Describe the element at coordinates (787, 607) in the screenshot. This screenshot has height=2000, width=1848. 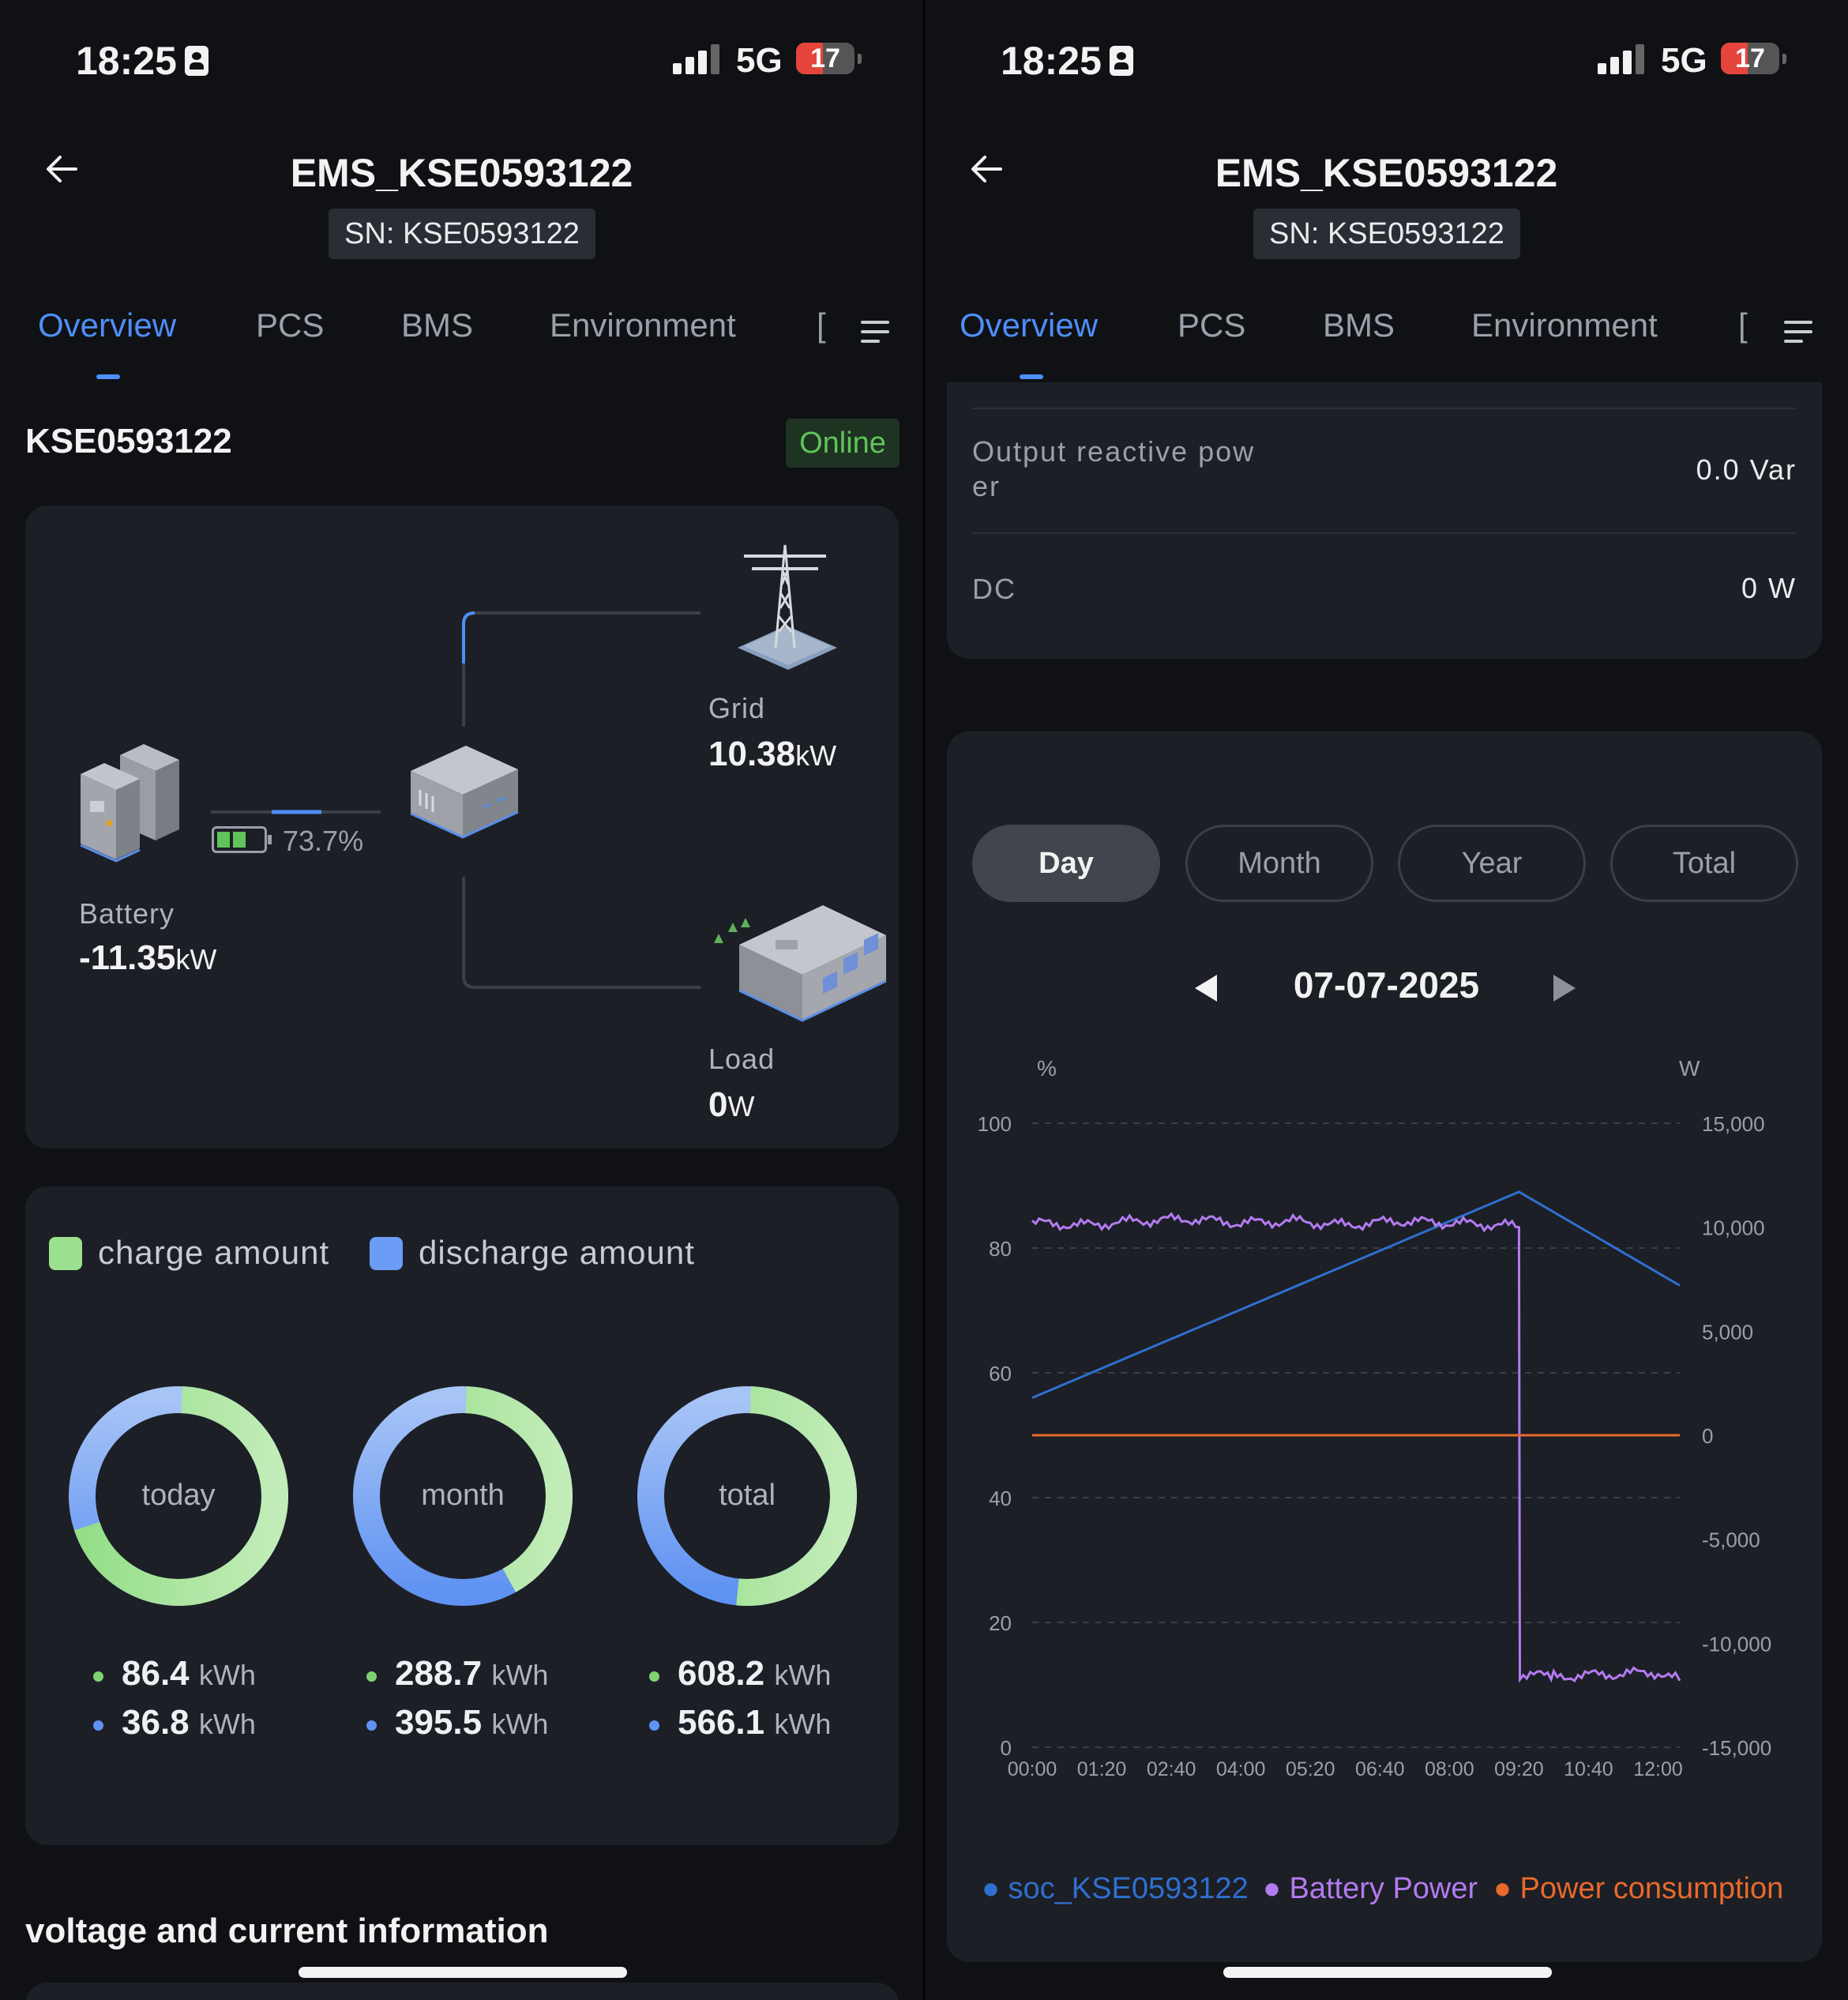
I see `grid-tower-icon` at that location.